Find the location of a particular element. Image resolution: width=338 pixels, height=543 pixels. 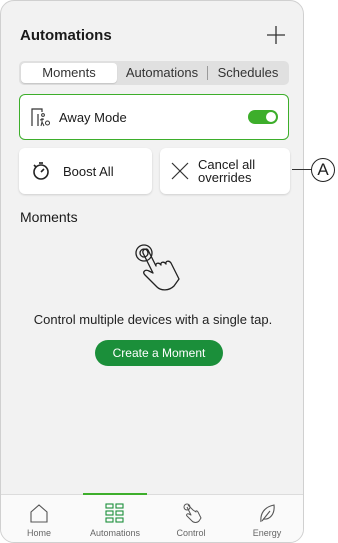

nav-label-energy: Energy is located at coordinates (267, 533).